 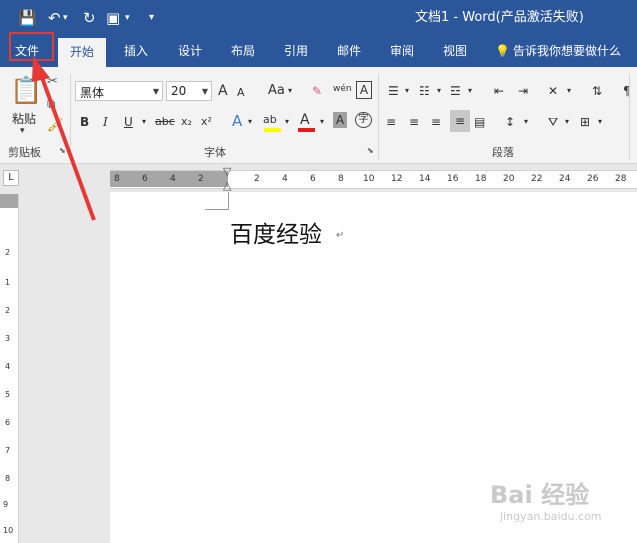 What do you see at coordinates (540, 495) in the screenshot?
I see `baidu-watermark: Bai 经验` at bounding box center [540, 495].